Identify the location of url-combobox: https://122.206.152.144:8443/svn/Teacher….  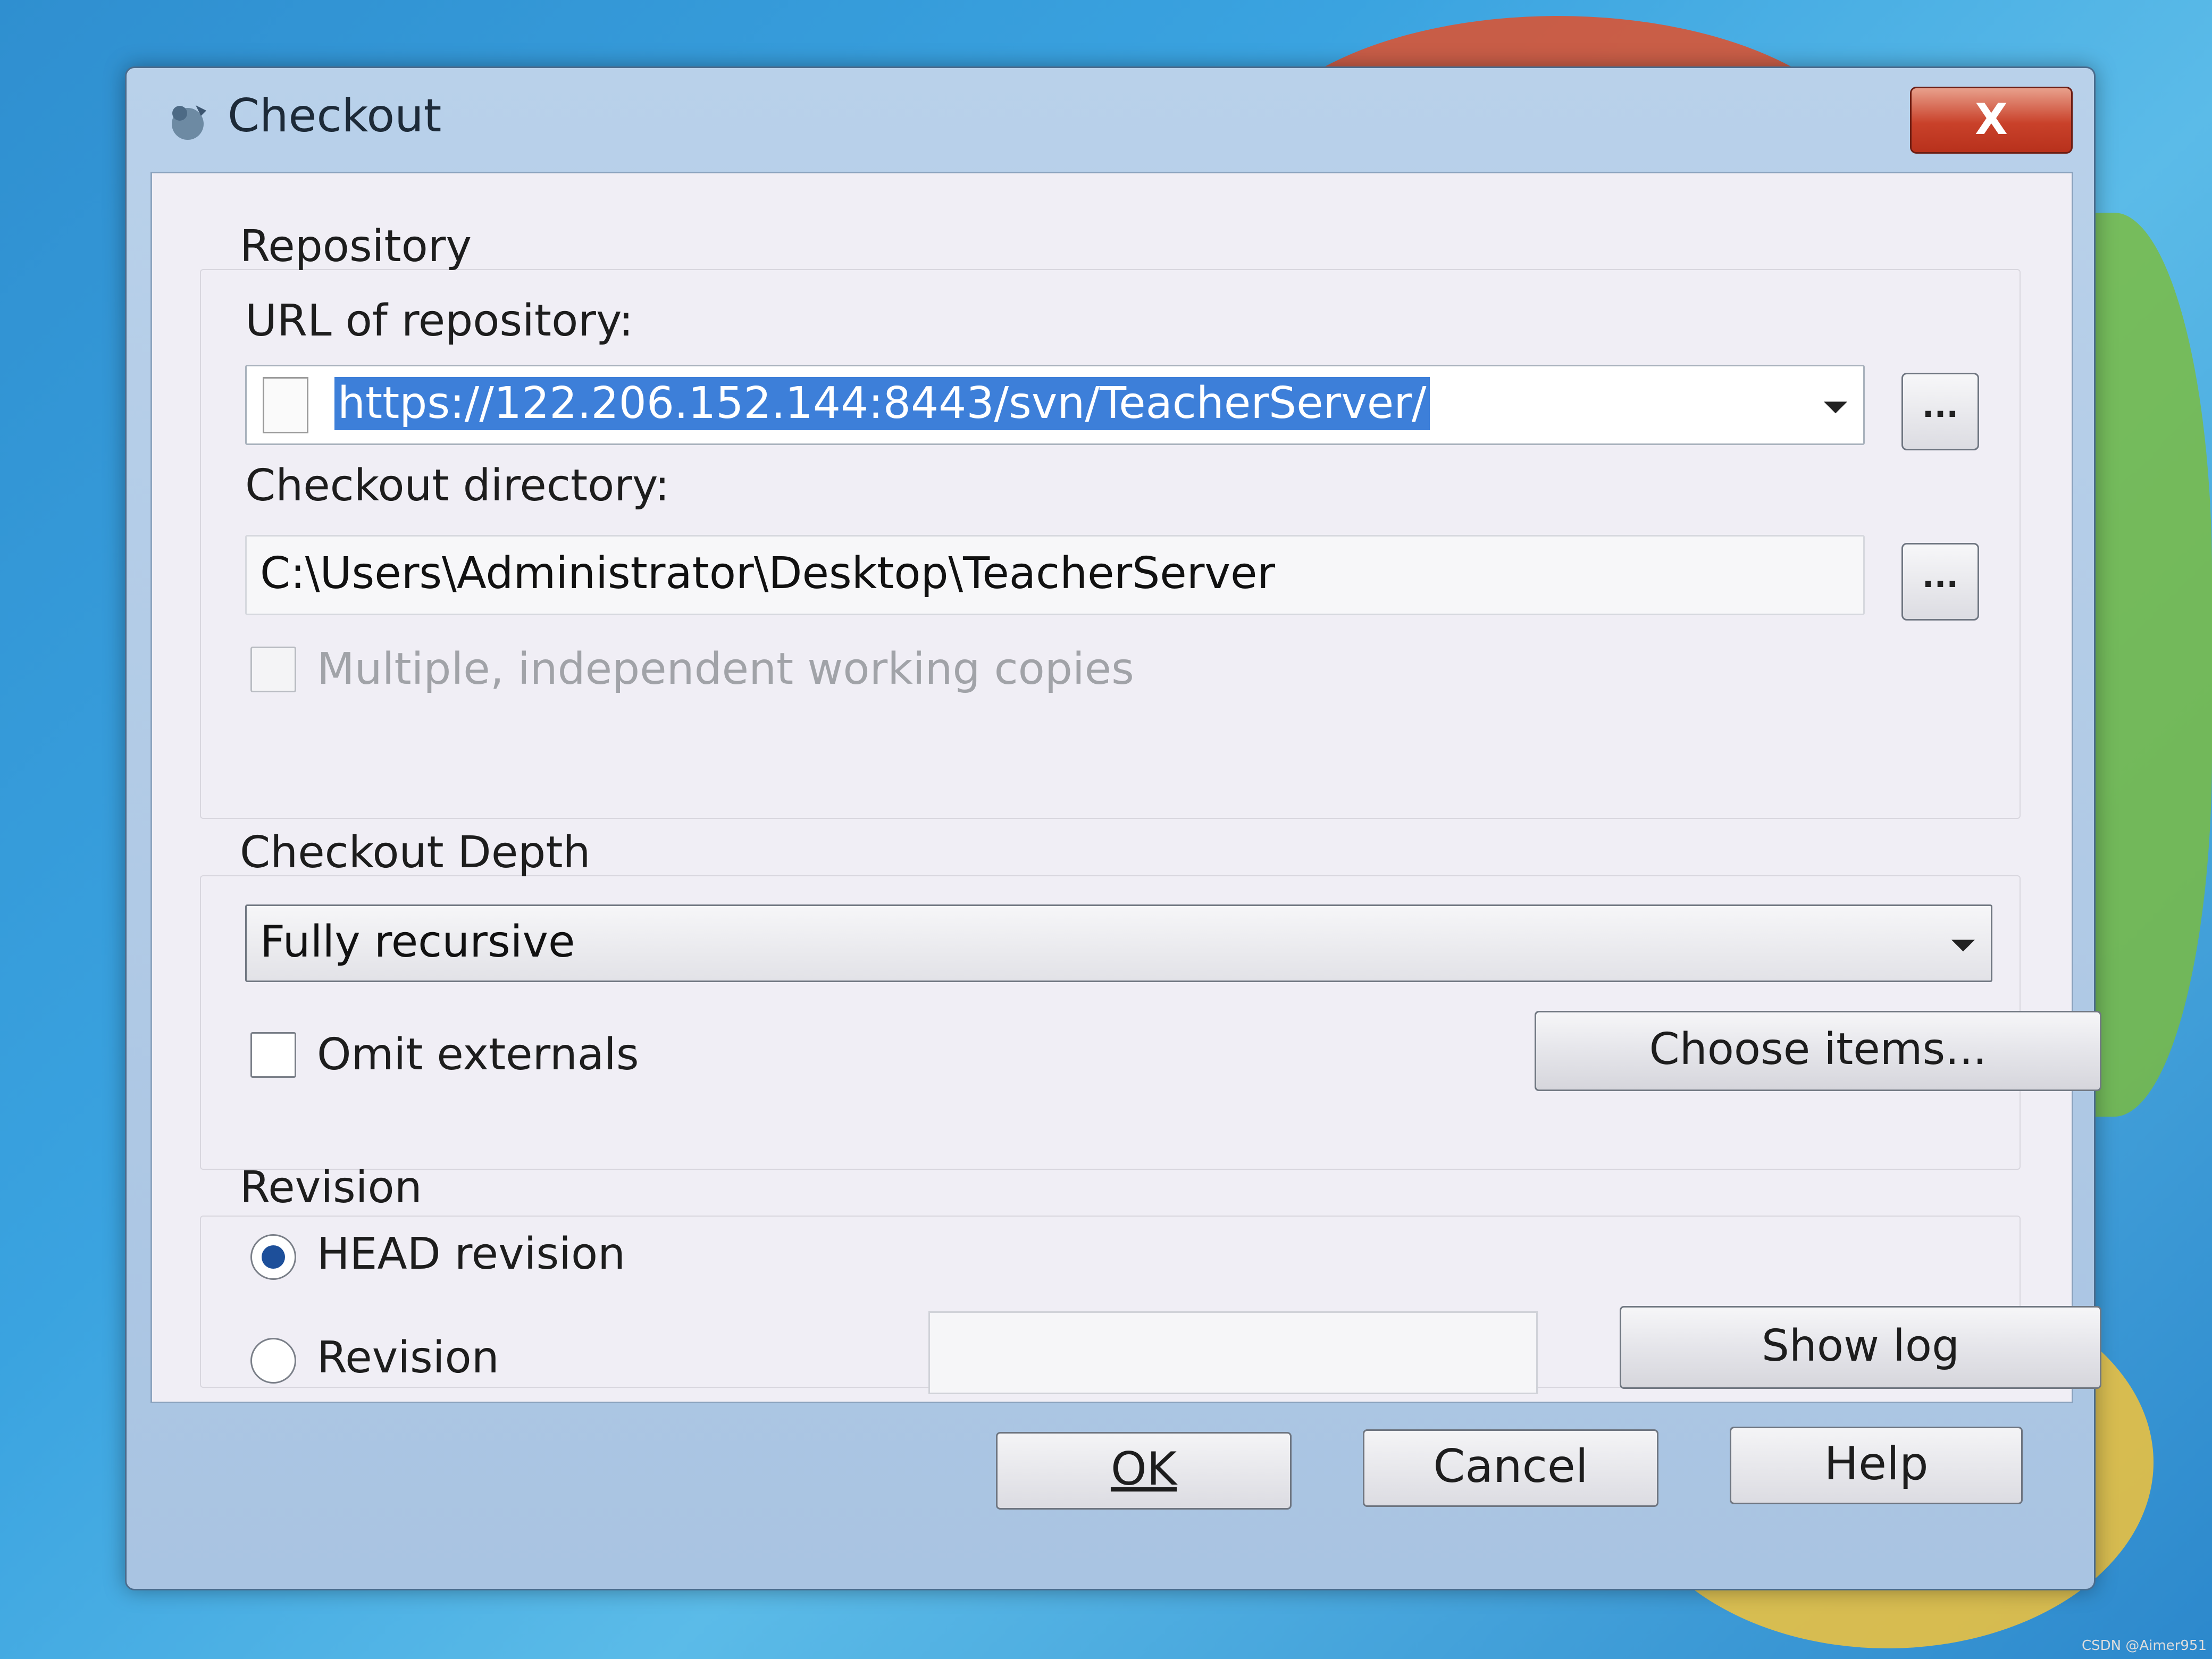
(1055, 405).